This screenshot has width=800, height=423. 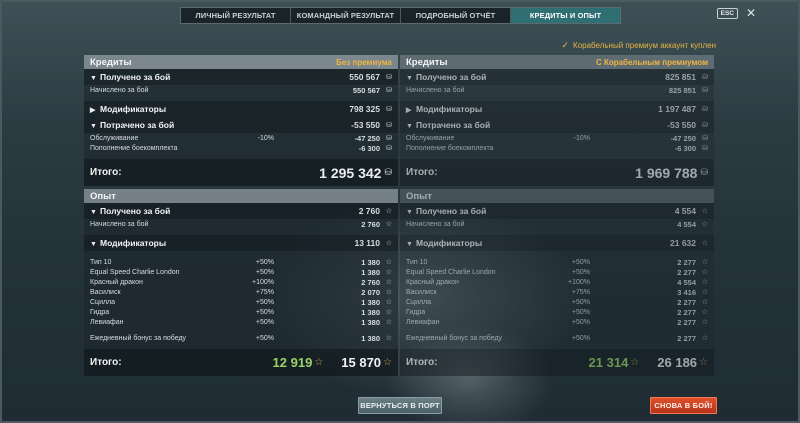 I want to click on credits-accrued-row: Начислено за бой 825 851 ⛁, so click(x=557, y=90).